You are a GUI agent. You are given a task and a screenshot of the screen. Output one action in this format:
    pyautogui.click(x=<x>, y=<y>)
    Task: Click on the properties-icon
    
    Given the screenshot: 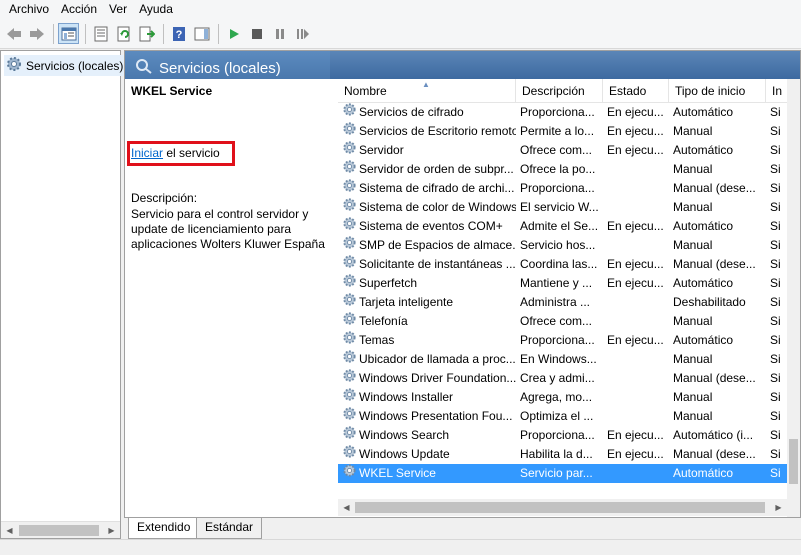 What is the action you would take?
    pyautogui.click(x=100, y=33)
    